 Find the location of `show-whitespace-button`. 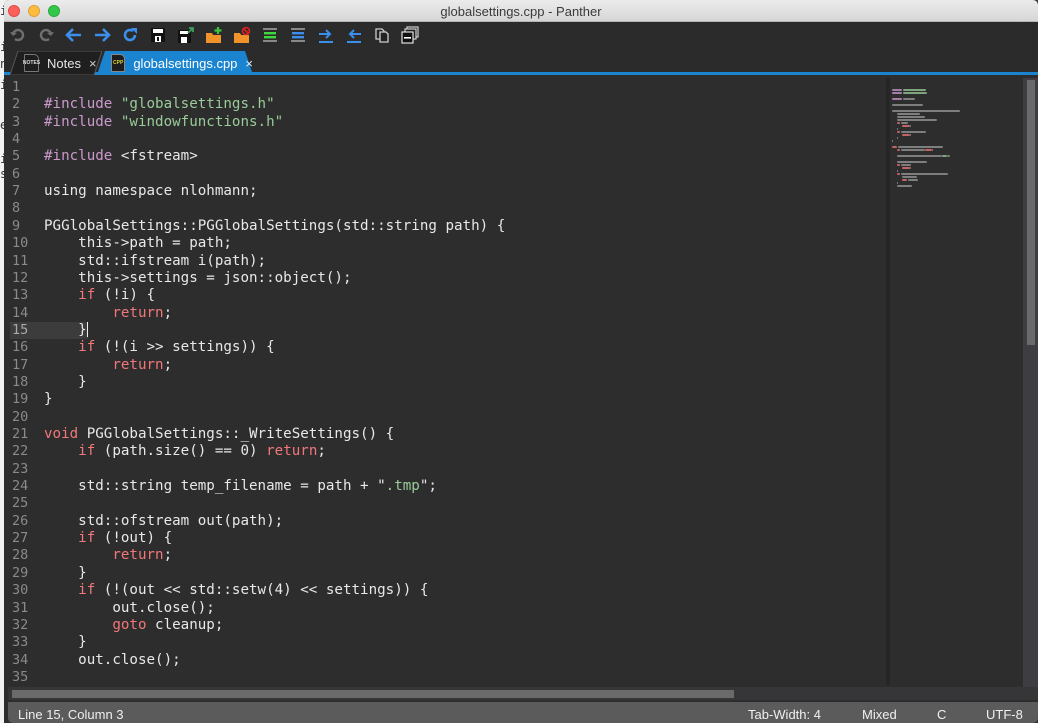

show-whitespace-button is located at coordinates (270, 35).